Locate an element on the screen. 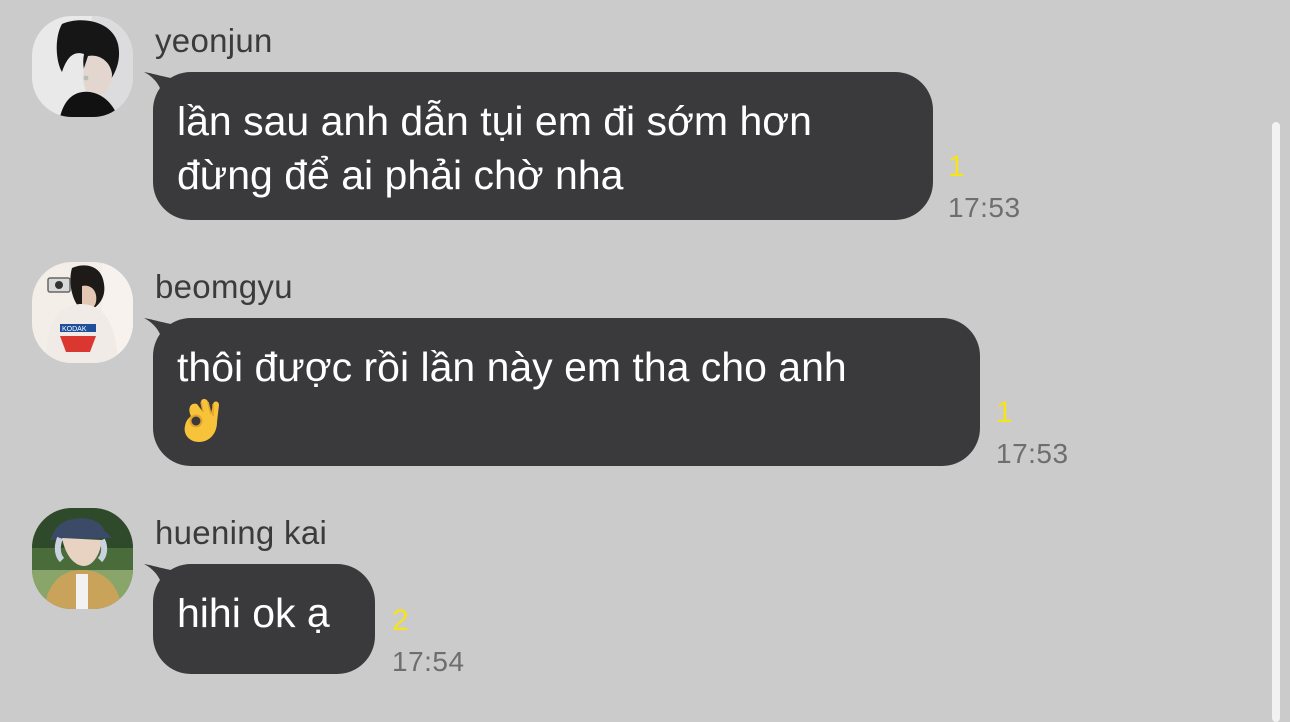  avatar: KODAK is located at coordinates (82, 312).